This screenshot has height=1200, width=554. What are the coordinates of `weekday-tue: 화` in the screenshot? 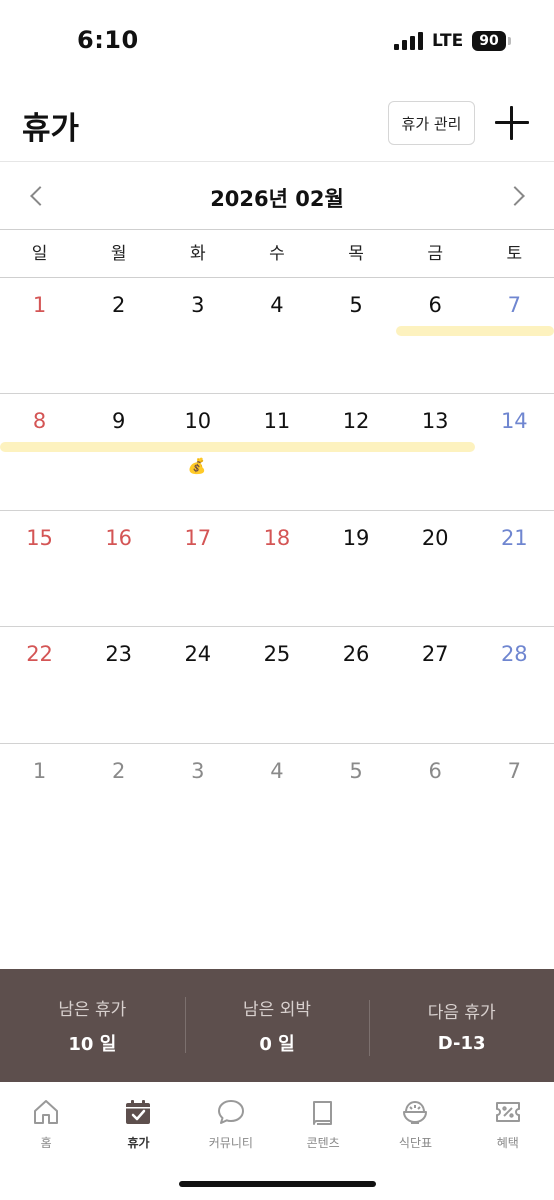 It's located at (197, 254).